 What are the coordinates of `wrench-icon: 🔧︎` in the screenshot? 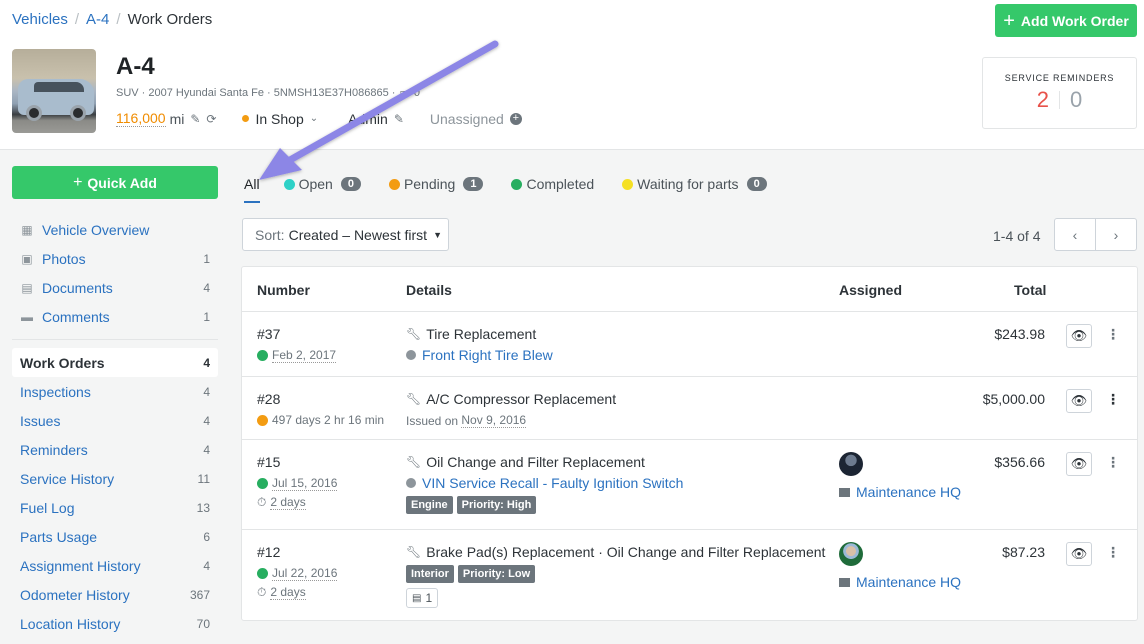 It's located at (414, 552).